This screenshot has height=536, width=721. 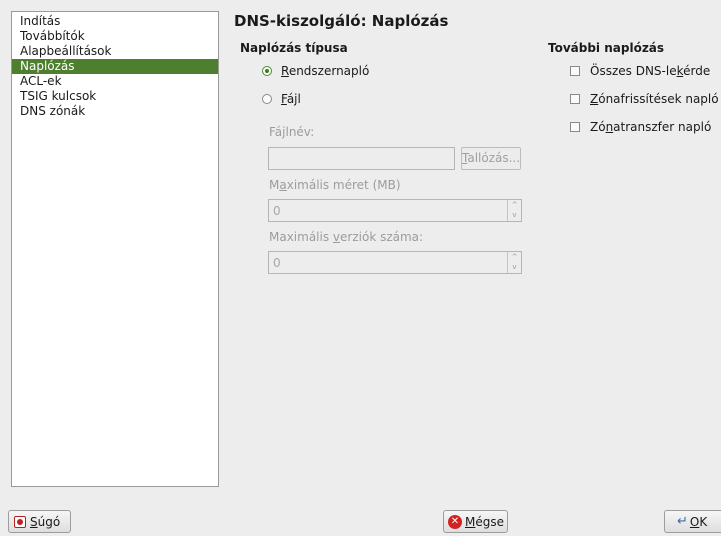 I want to click on nav-item-naplozas: Naplózás, so click(x=115, y=66).